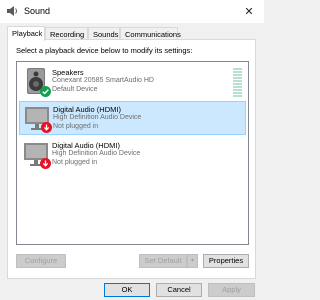  I want to click on set-default-button: Set Default, so click(163, 261).